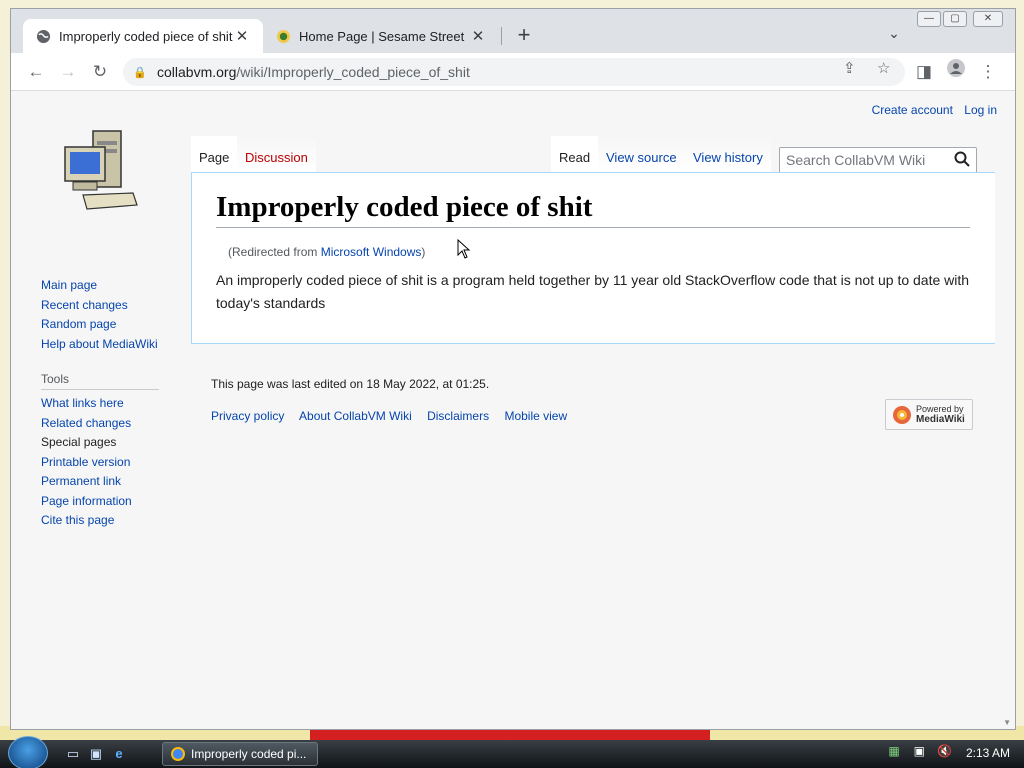 Image resolution: width=1024 pixels, height=768 pixels. I want to click on menu-kebab-icon: ⋮, so click(988, 72).